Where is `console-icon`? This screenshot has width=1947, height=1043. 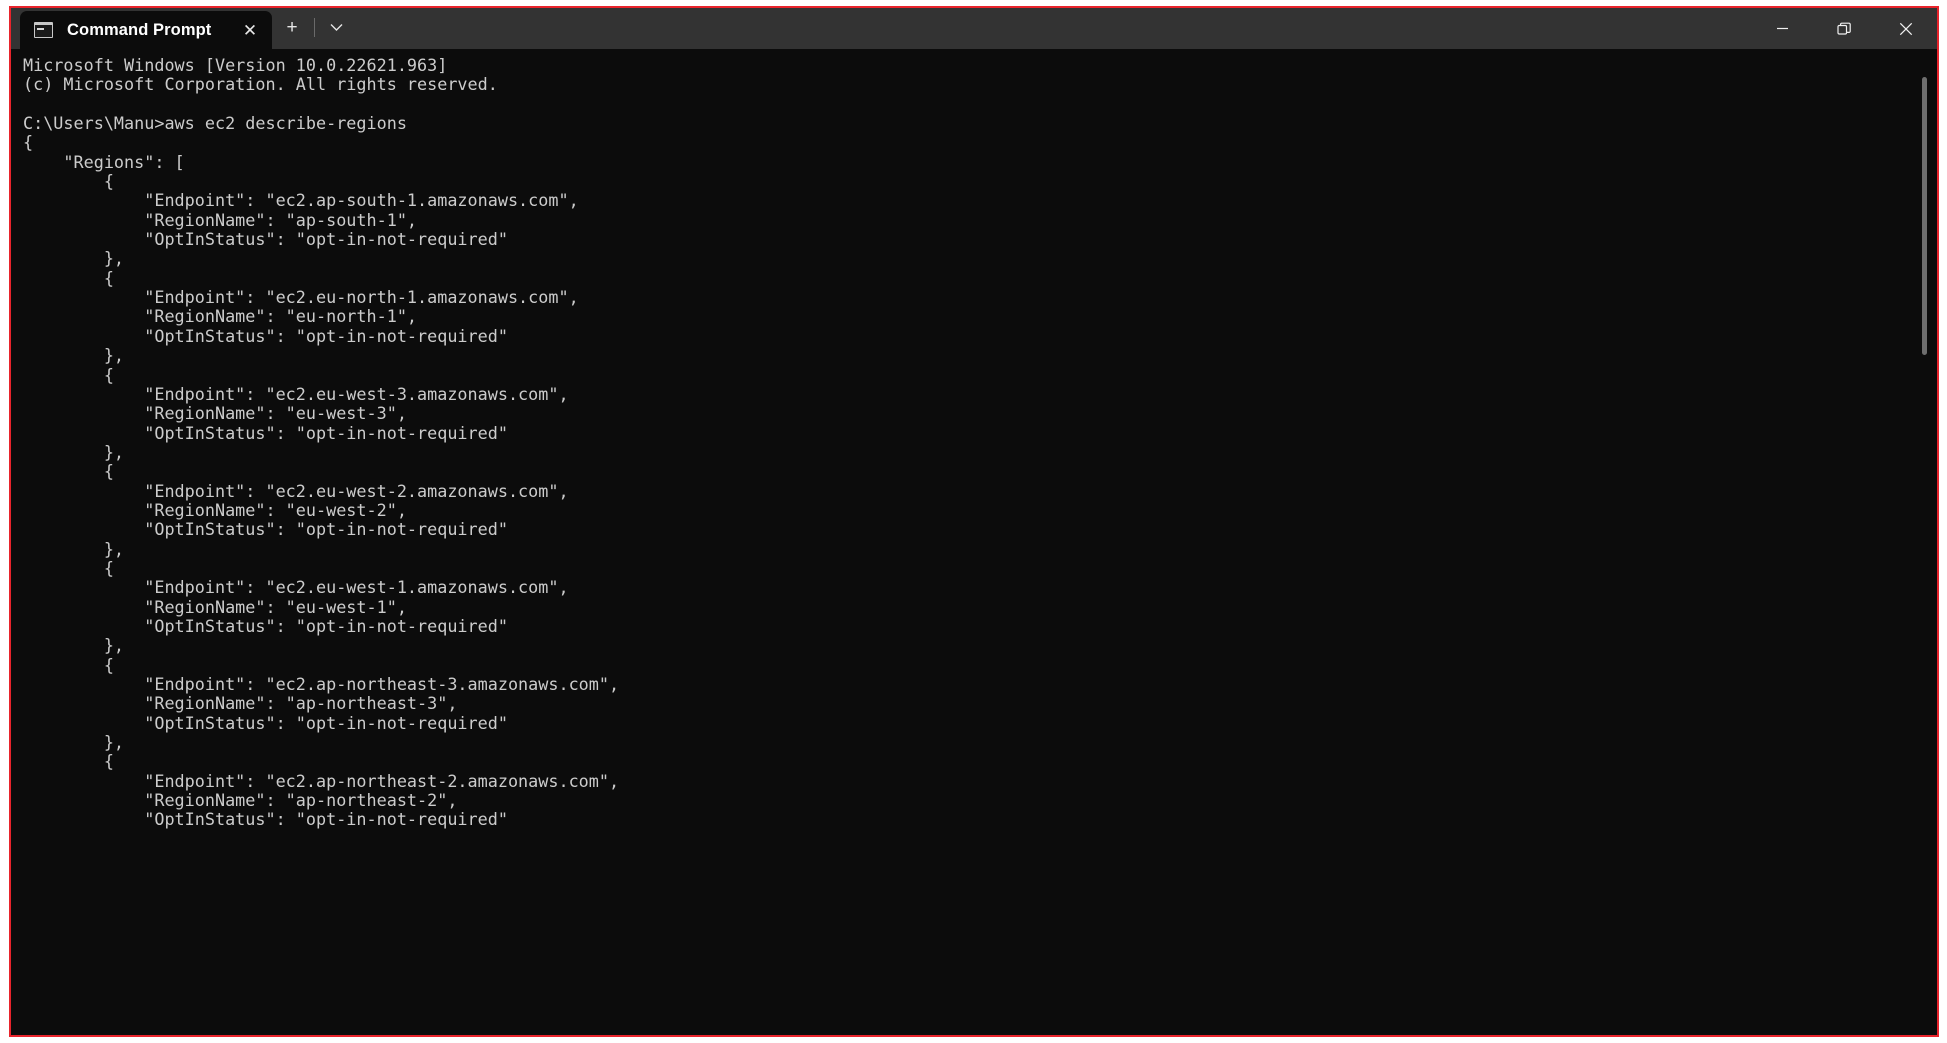 console-icon is located at coordinates (43, 30).